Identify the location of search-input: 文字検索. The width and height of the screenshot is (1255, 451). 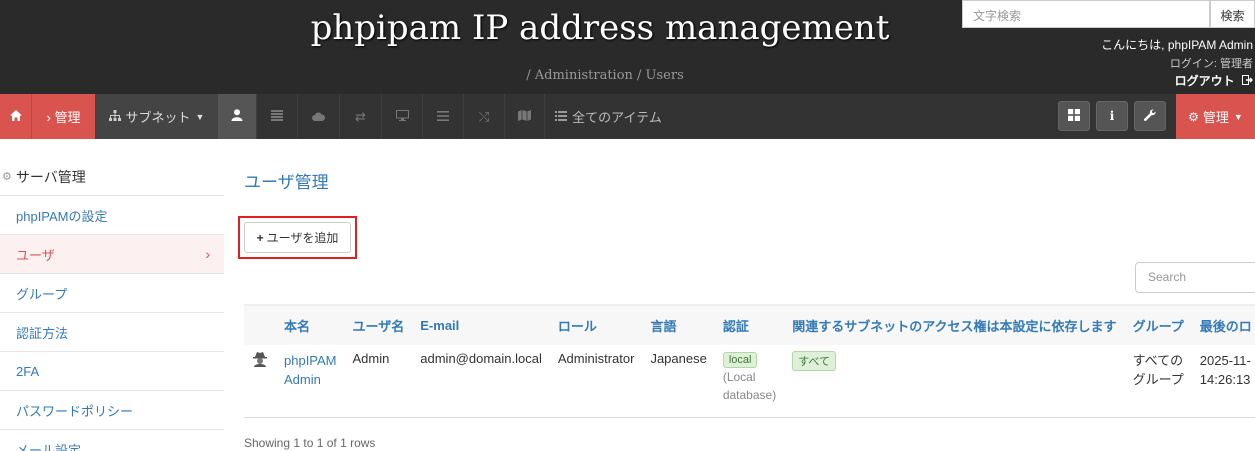
(1086, 14).